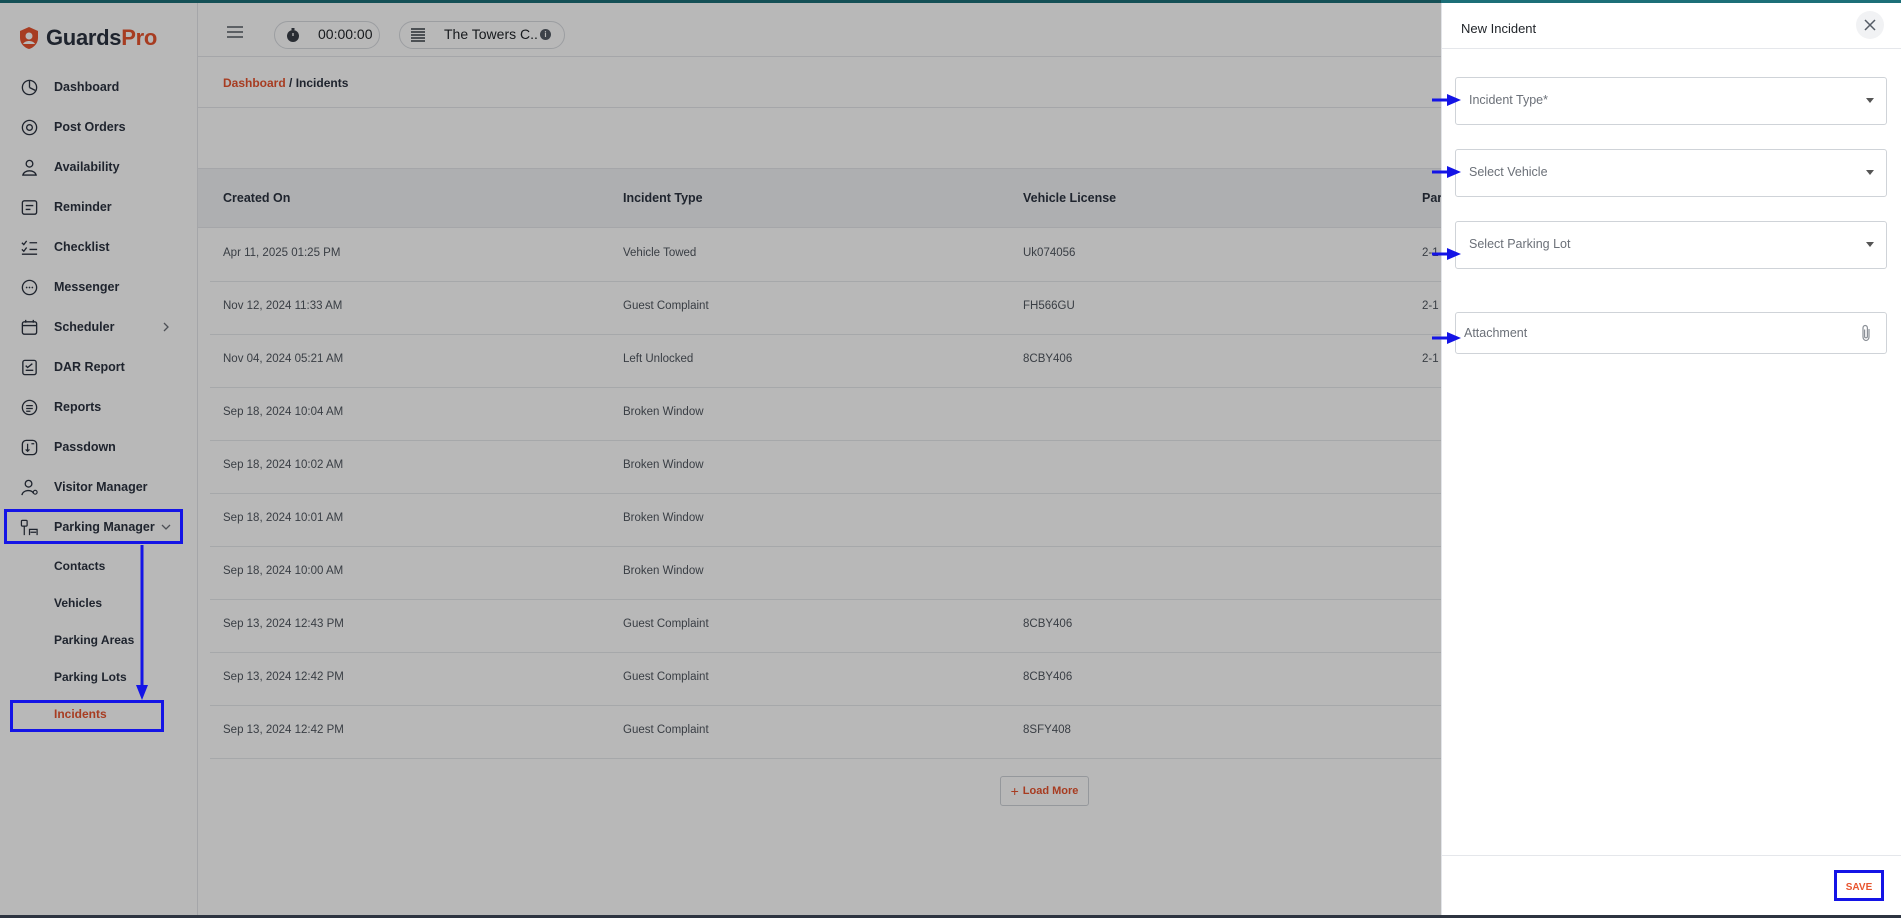  I want to click on parking-lot-select: Select Parking Lot, so click(1671, 245).